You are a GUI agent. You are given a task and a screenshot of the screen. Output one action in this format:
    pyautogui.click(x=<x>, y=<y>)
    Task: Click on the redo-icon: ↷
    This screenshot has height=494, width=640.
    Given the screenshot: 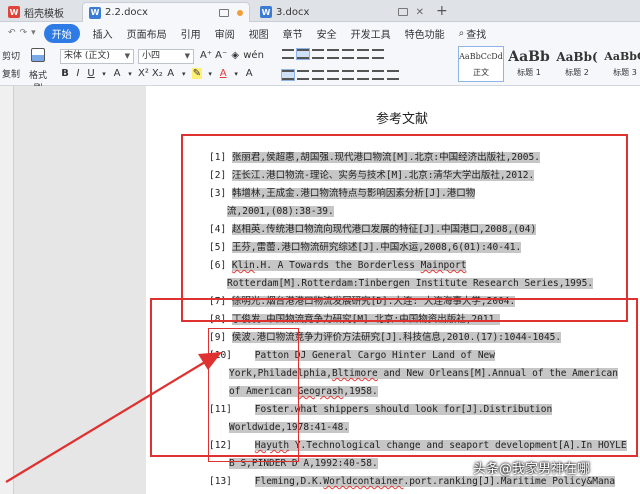 What is the action you would take?
    pyautogui.click(x=24, y=33)
    